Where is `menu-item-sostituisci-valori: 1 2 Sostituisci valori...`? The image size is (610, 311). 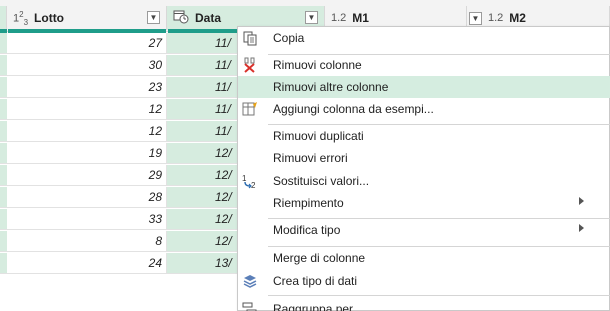
menu-item-sostituisci-valori: 1 2 Sostituisci valori... is located at coordinates (424, 181).